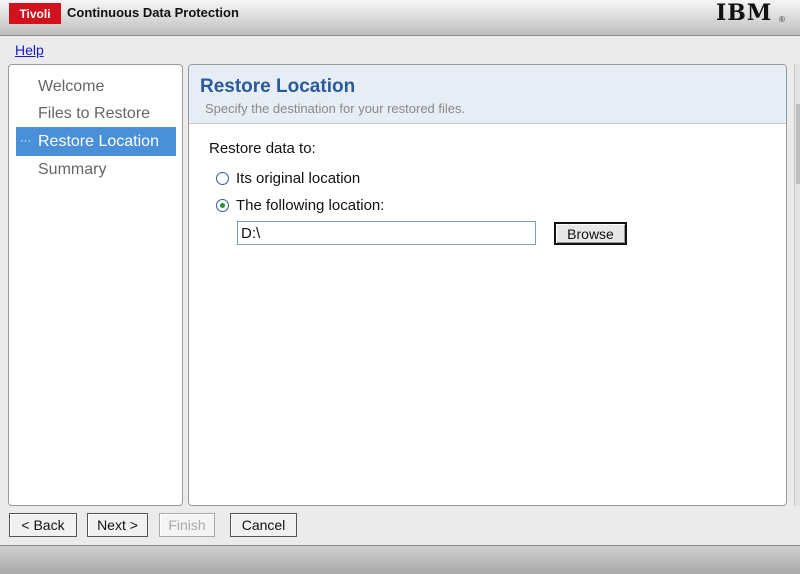 The width and height of the screenshot is (800, 574). I want to click on nav-step-label: Summary, so click(72, 169).